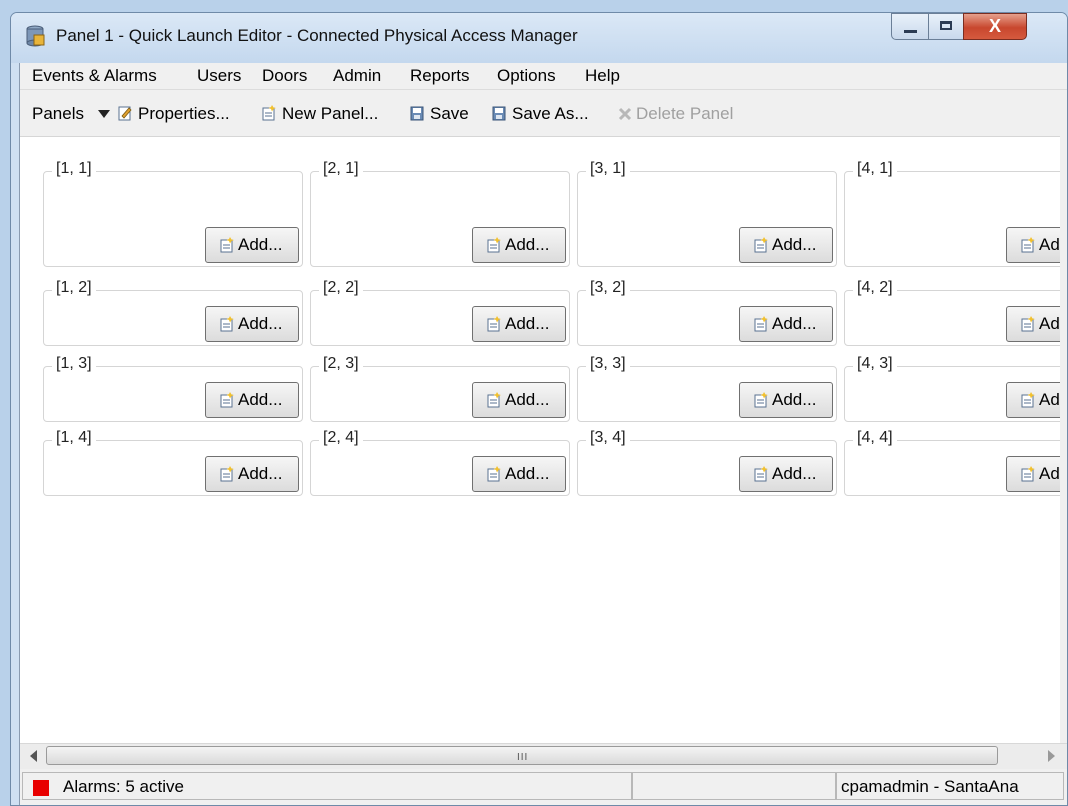 The width and height of the screenshot is (1068, 806). Describe the element at coordinates (341, 438) in the screenshot. I see `cell-label: [2, 4]` at that location.